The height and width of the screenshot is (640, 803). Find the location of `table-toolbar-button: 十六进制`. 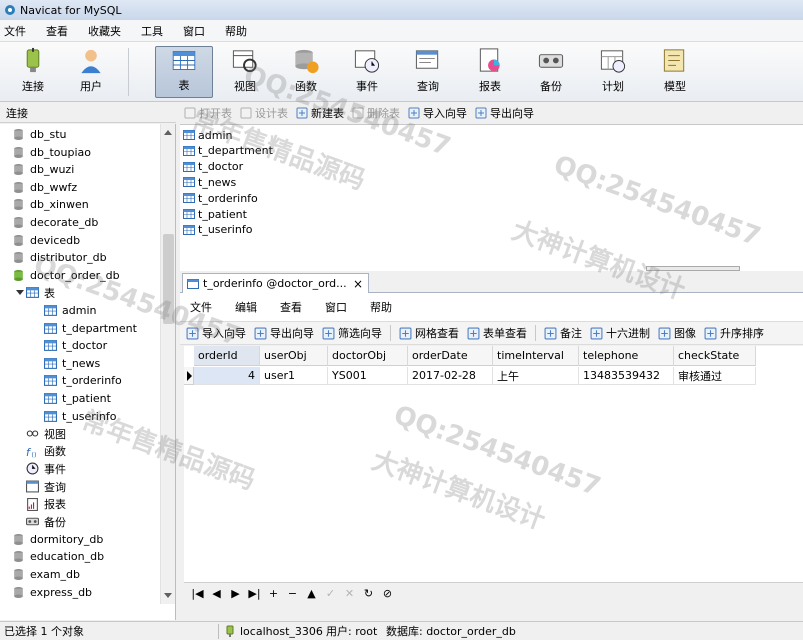

table-toolbar-button: 十六进制 is located at coordinates (620, 333).